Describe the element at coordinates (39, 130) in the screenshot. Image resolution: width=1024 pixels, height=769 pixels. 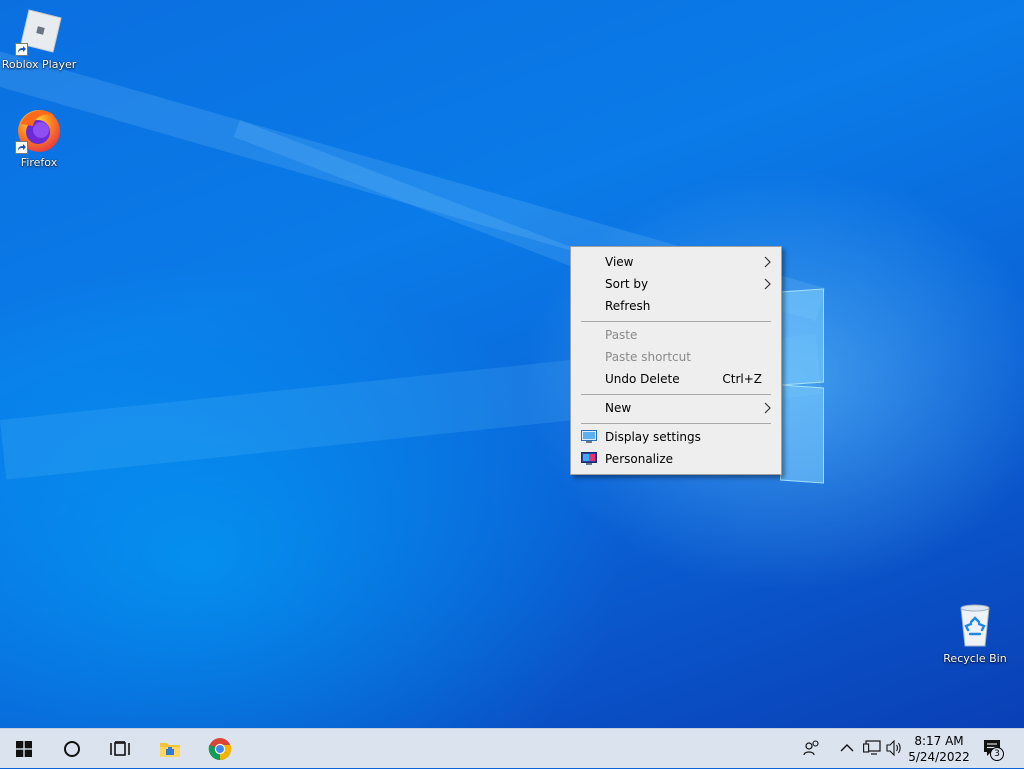
I see `firefox-icon` at that location.